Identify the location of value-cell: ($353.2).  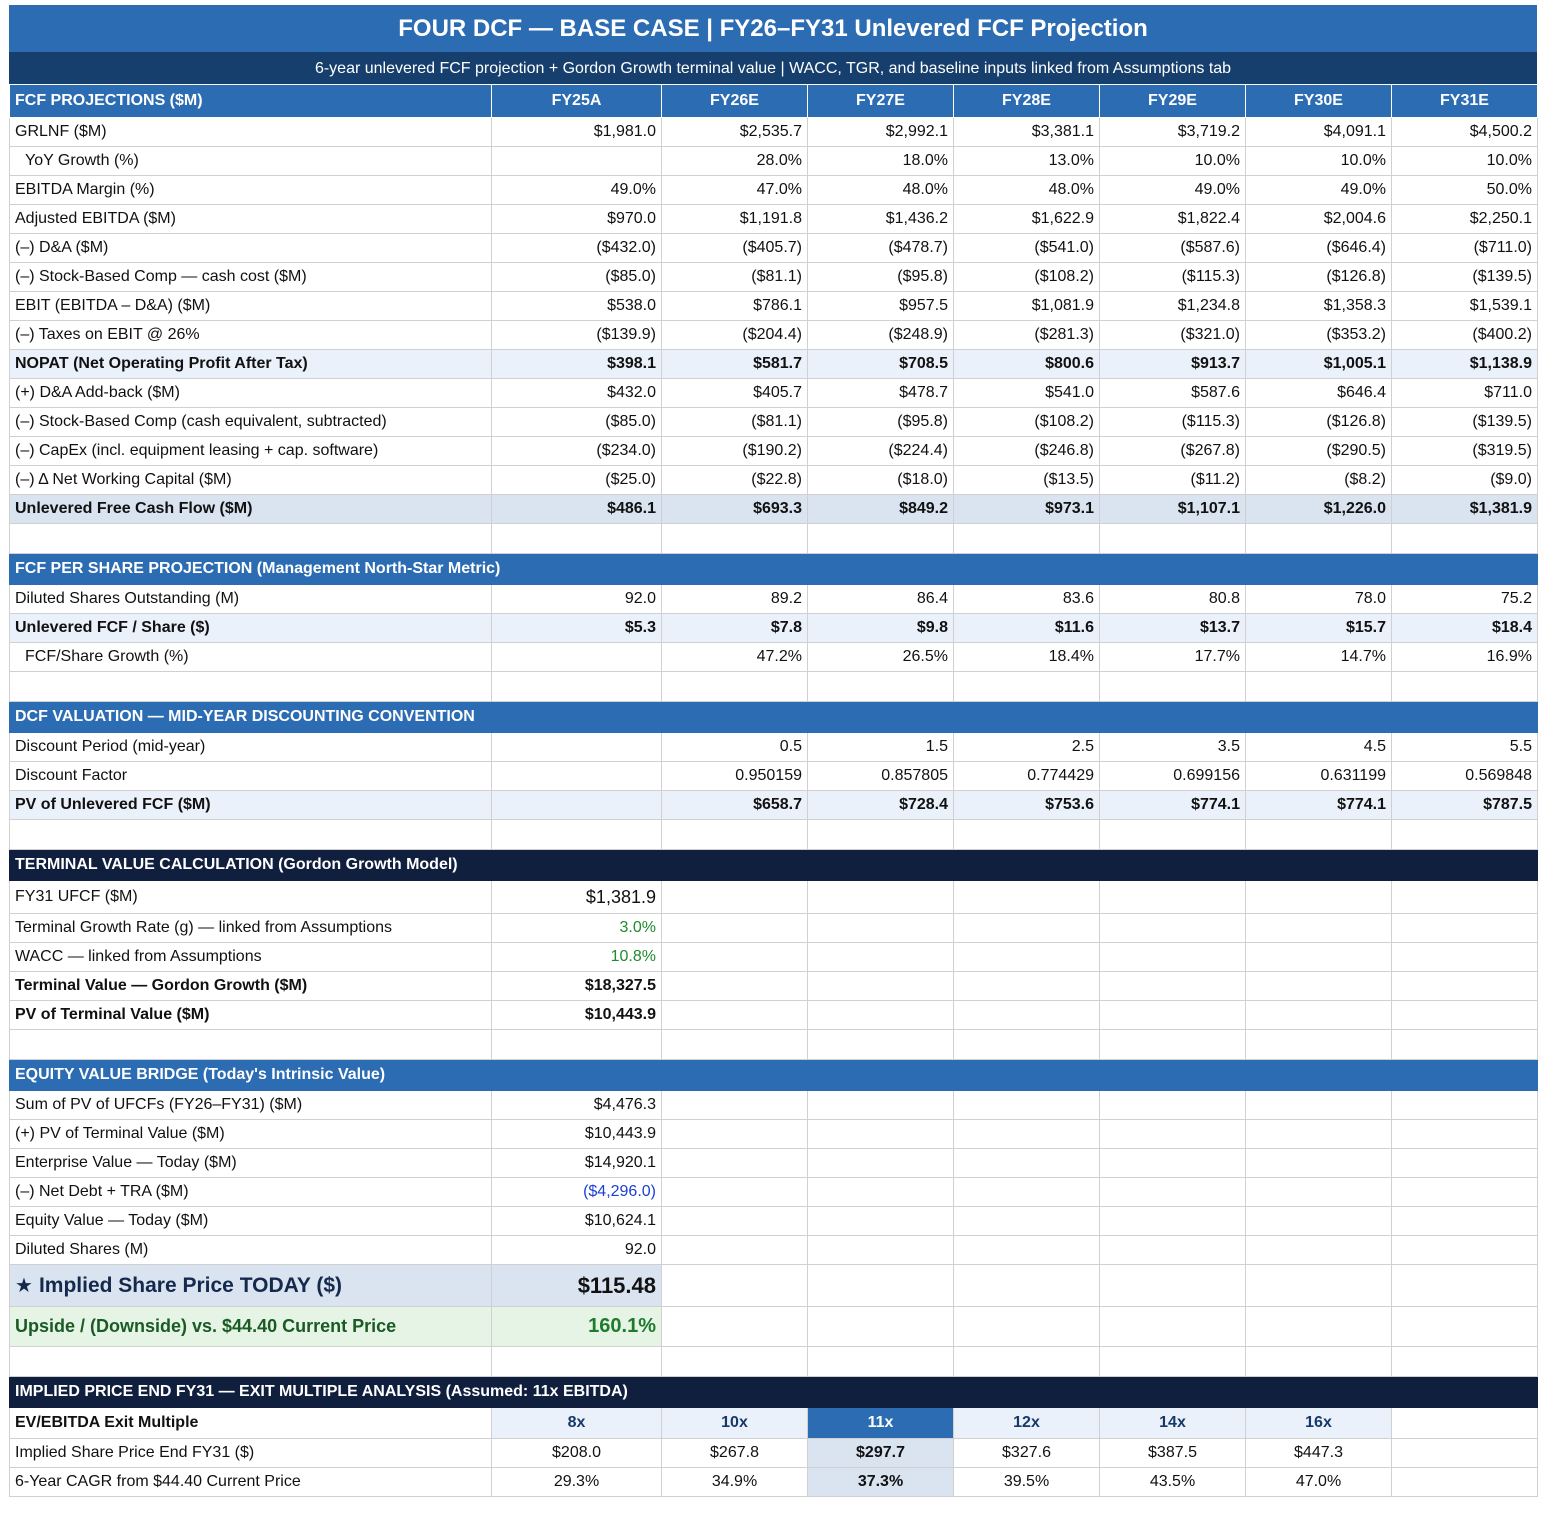
(1318, 335).